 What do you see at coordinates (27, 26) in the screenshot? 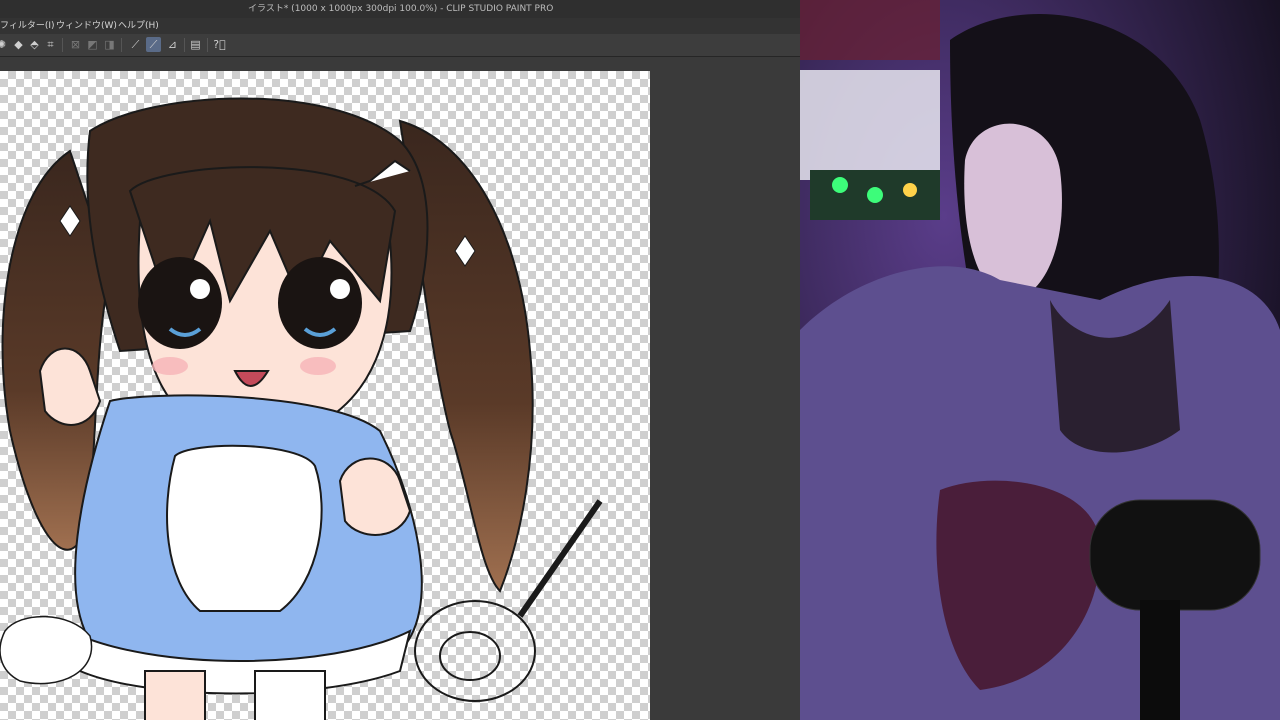
I see `menu-filter: フィルター(I)` at bounding box center [27, 26].